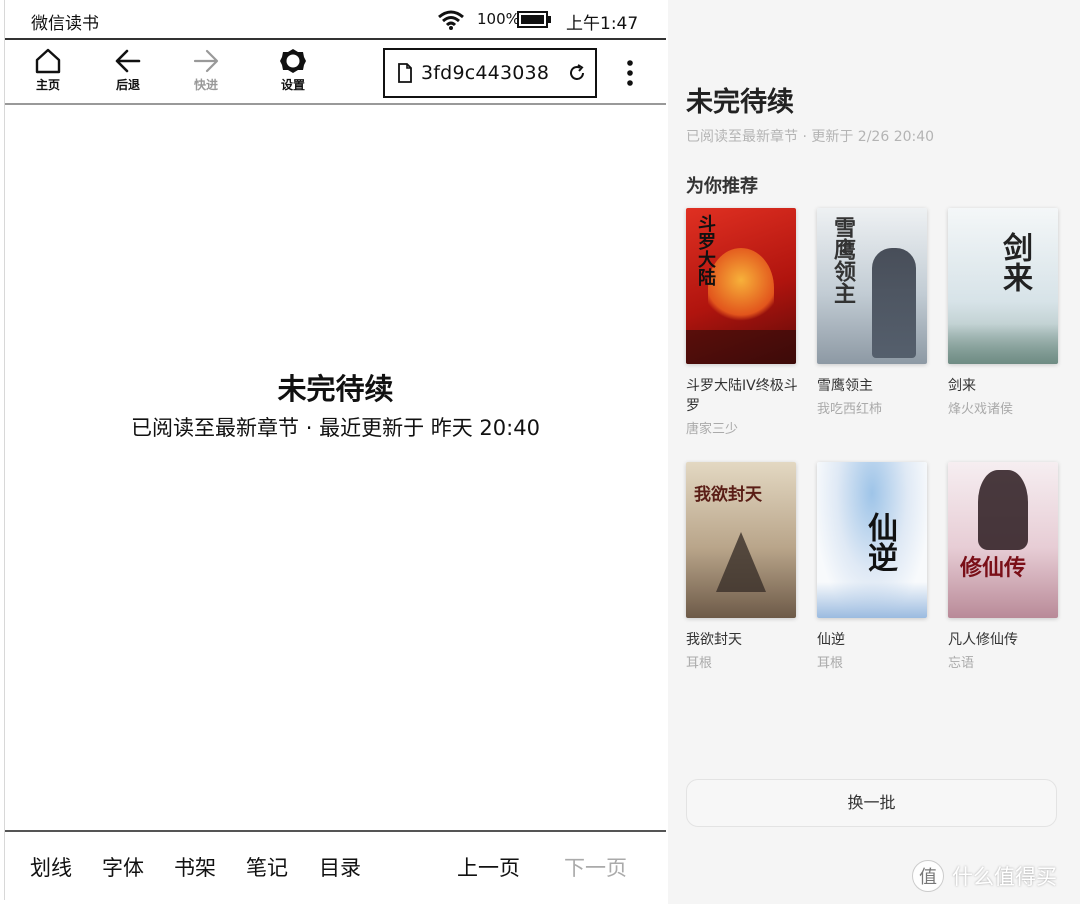 The width and height of the screenshot is (1080, 904). What do you see at coordinates (740, 102) in the screenshot?
I see `web-title: 未完待续` at bounding box center [740, 102].